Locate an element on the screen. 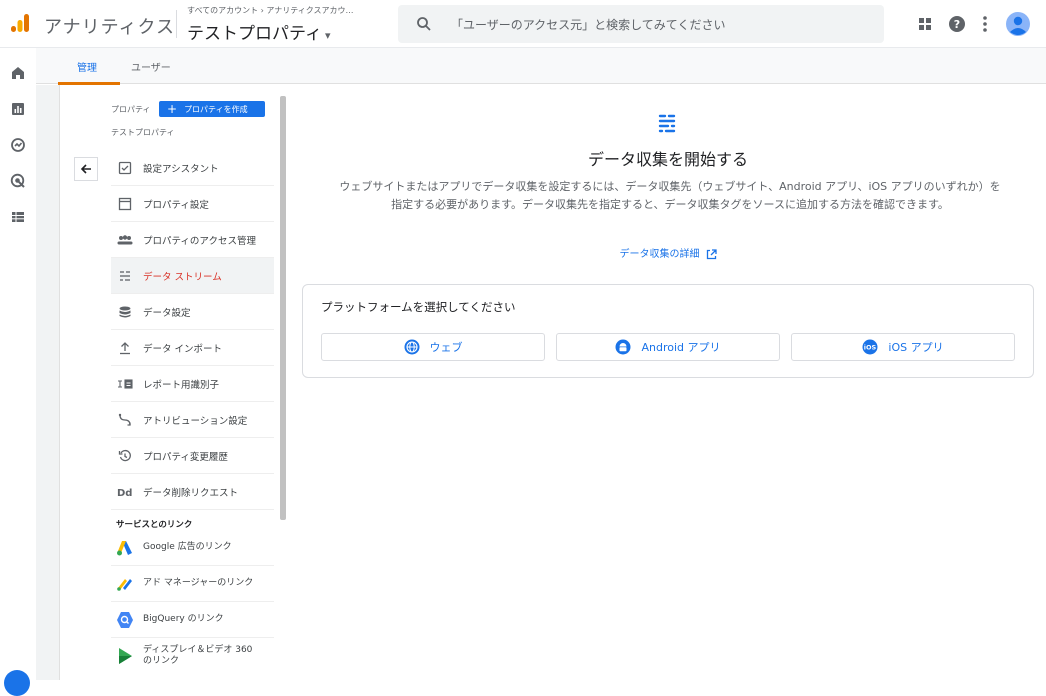 This screenshot has height=696, width=1046. tab-admin: 管理 is located at coordinates (87, 66).